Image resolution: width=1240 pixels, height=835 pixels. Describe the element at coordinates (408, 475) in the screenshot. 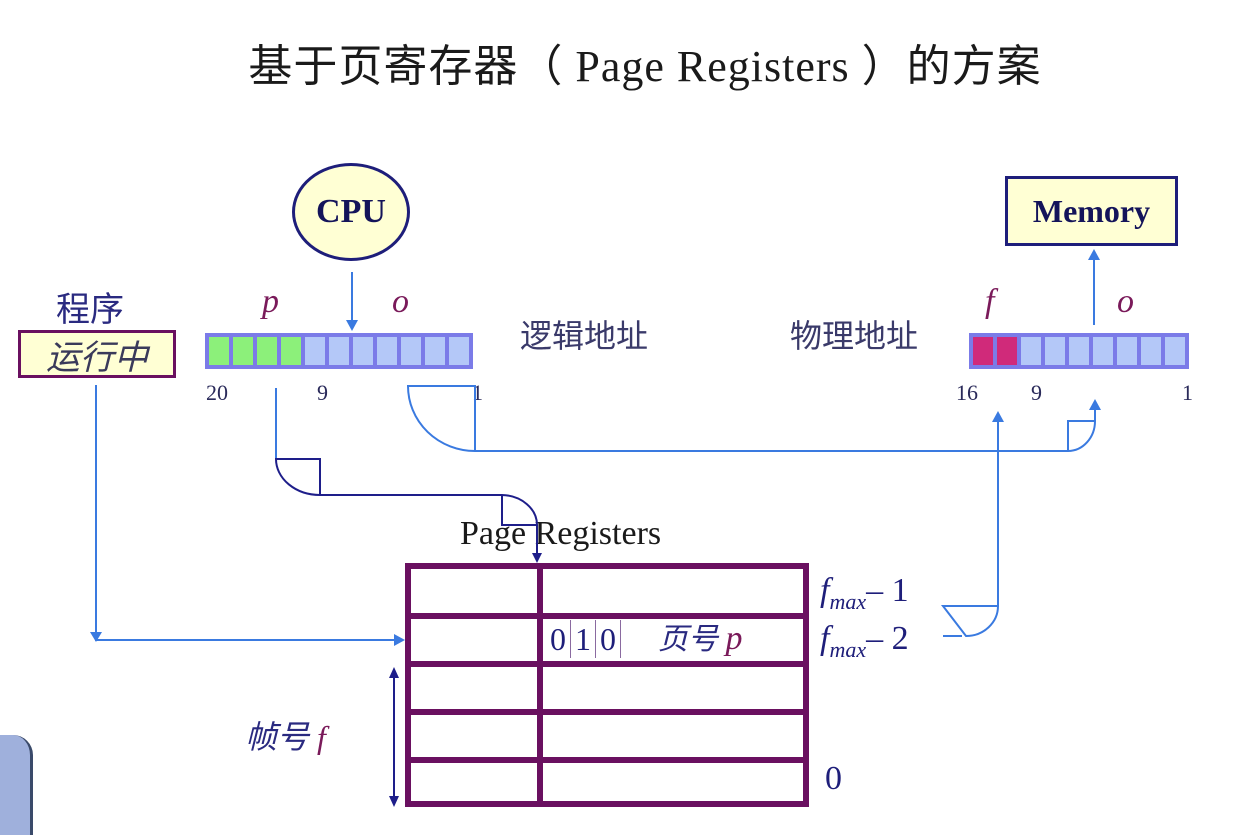

I see `page-field-to-registers-path` at that location.